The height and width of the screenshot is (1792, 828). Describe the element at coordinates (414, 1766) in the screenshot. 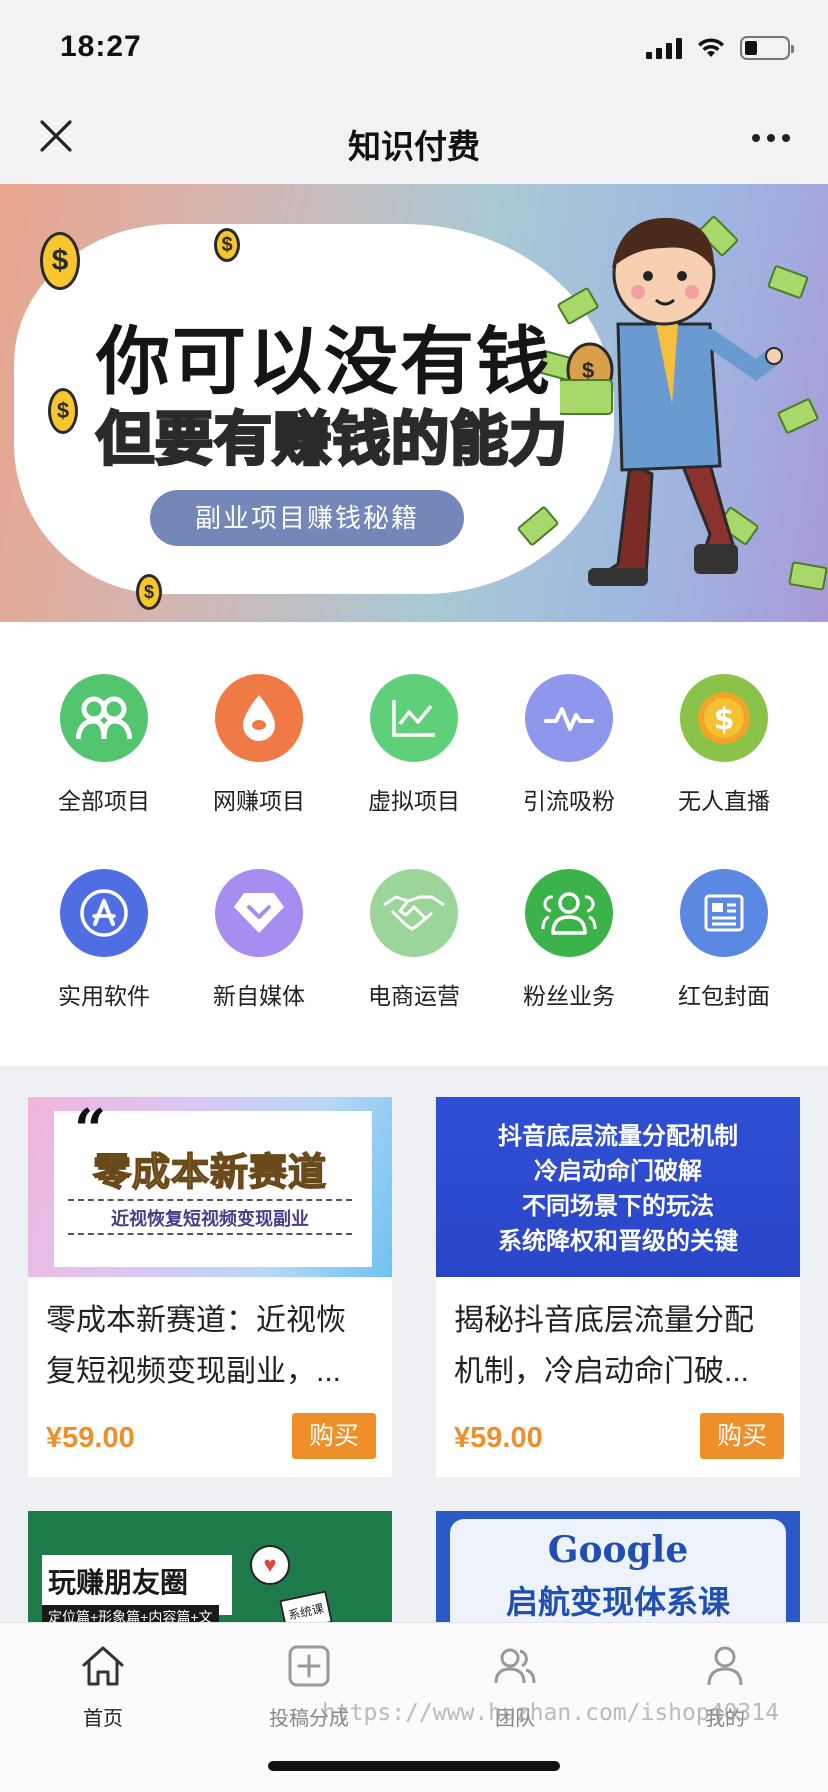

I see `home-indicator` at that location.